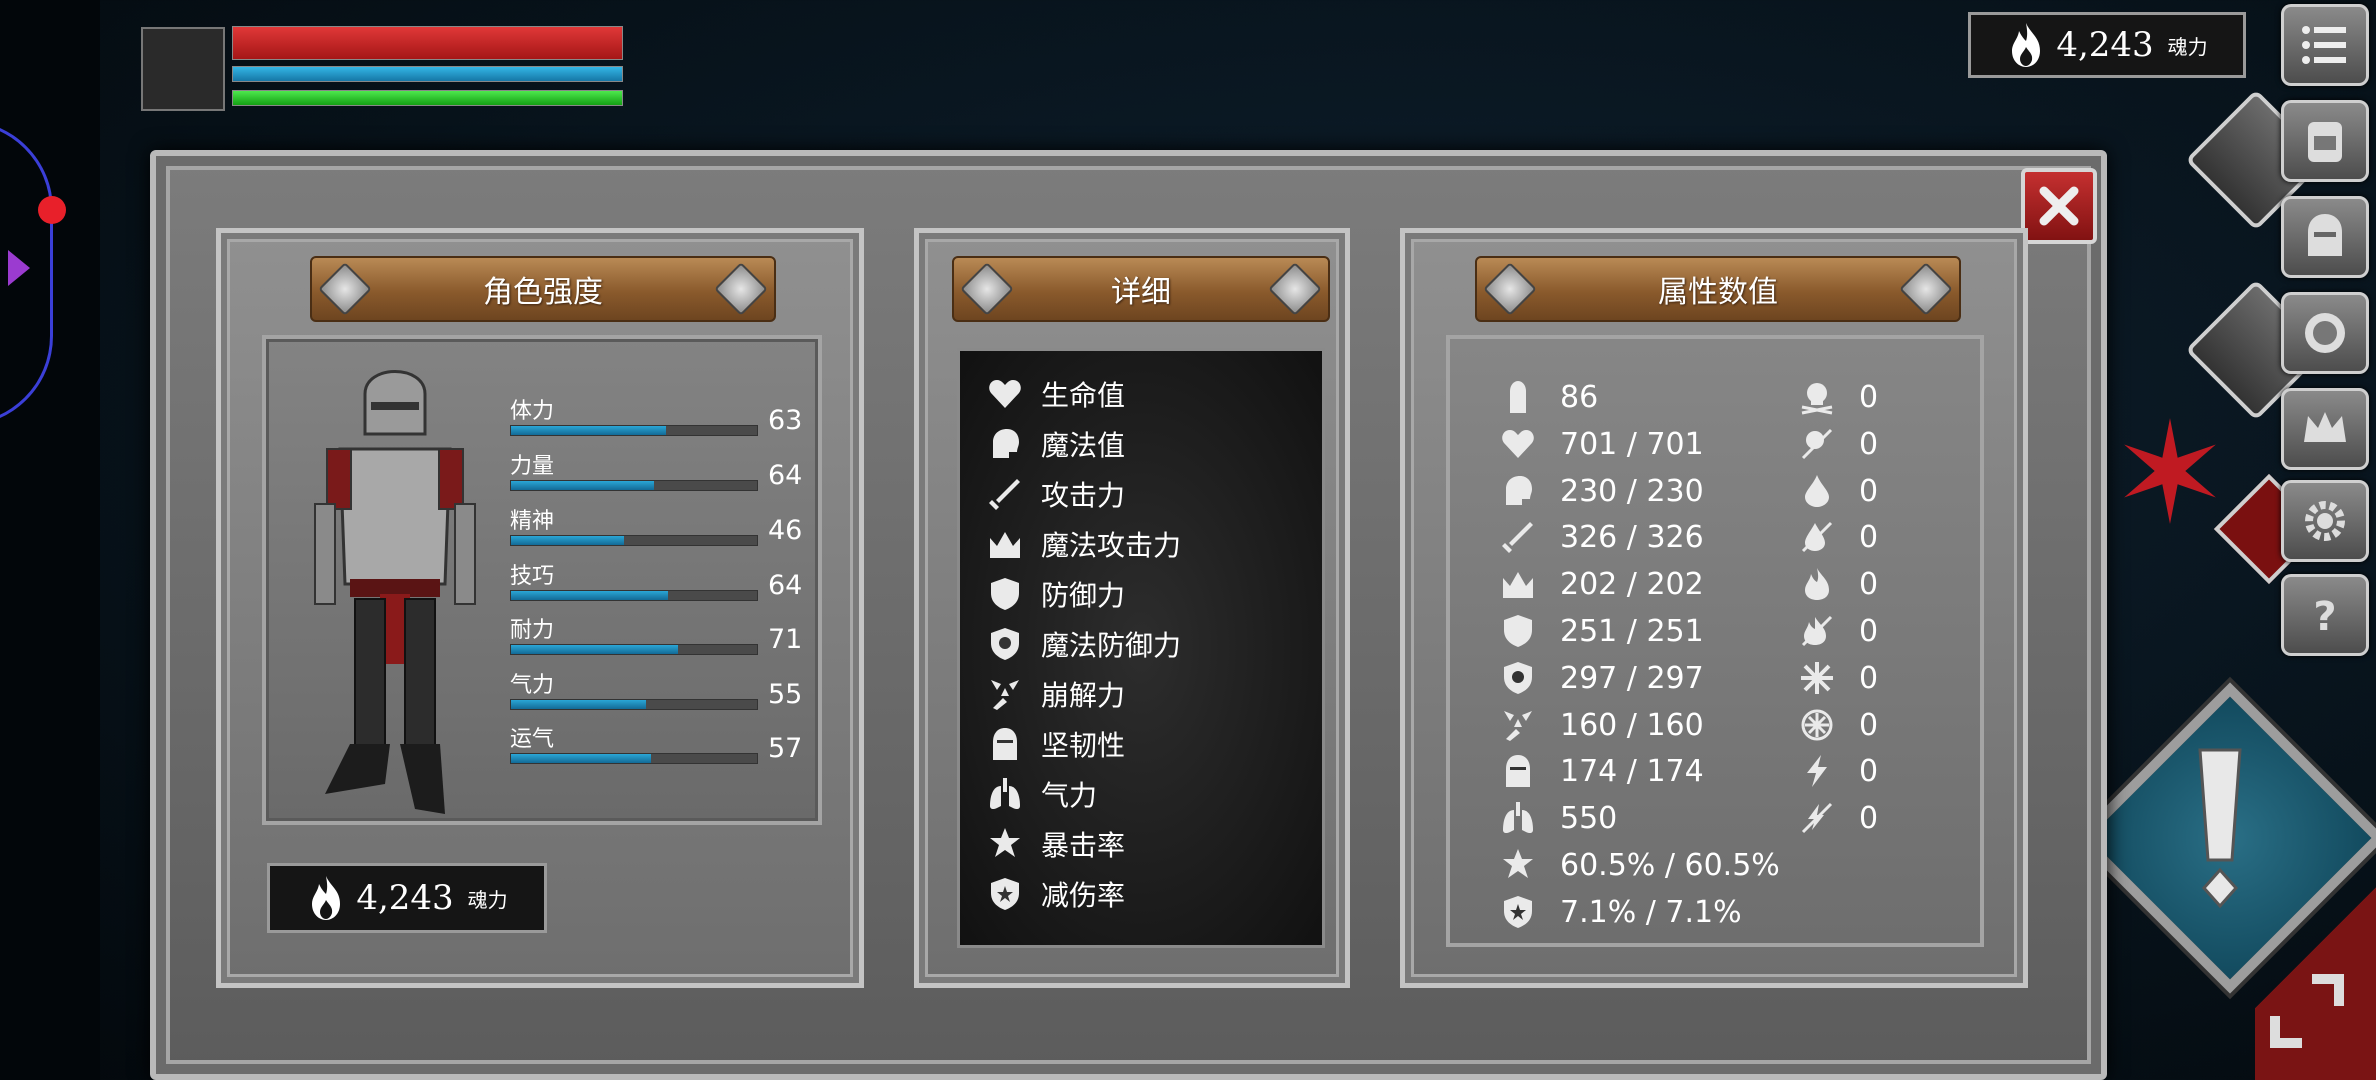 The width and height of the screenshot is (2376, 1080). Describe the element at coordinates (1817, 631) in the screenshot. I see `fire-resist-icon` at that location.